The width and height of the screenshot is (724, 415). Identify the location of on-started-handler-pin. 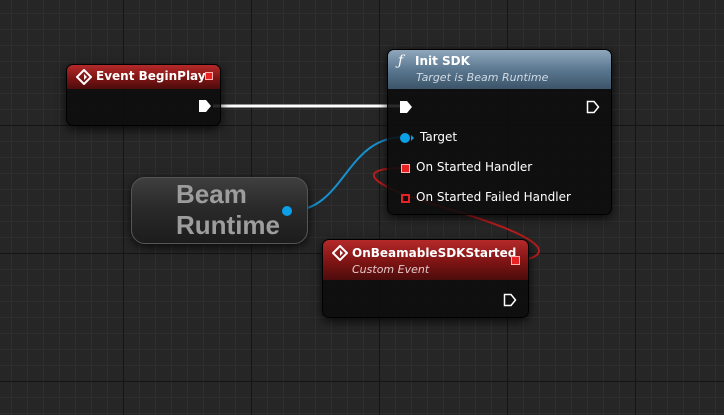
(405, 168).